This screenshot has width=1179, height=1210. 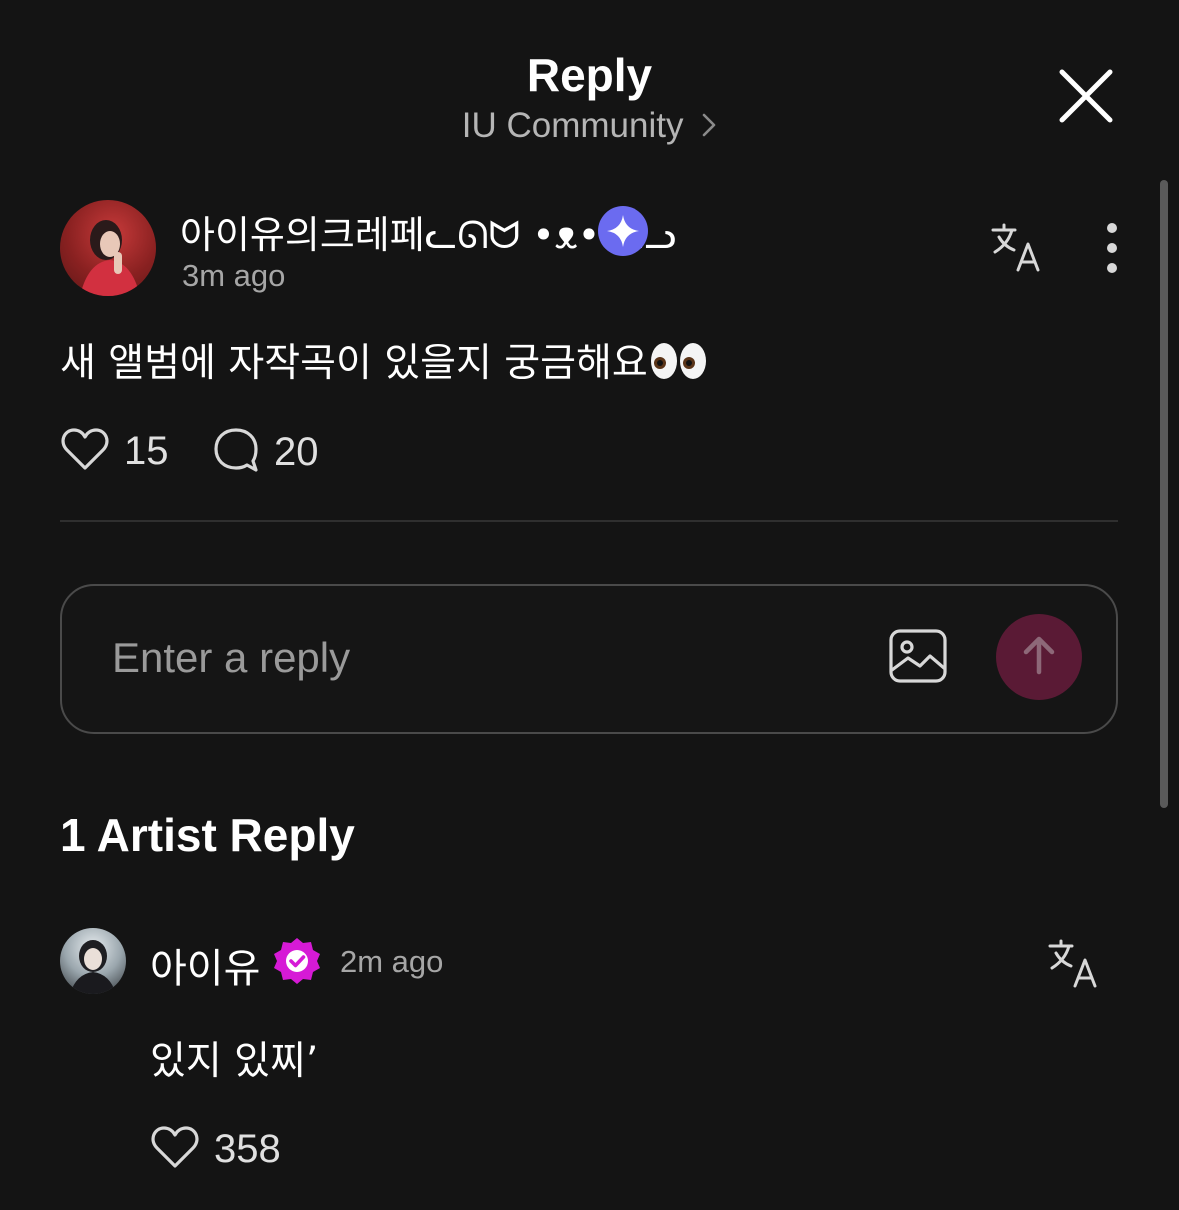 I want to click on page-title: Reply, so click(x=589, y=75).